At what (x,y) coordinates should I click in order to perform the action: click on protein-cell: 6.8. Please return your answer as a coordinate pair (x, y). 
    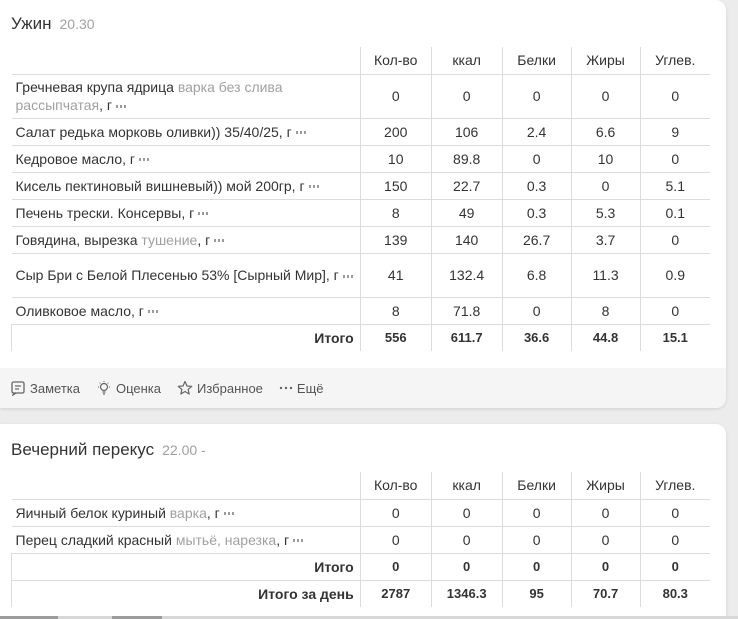
    Looking at the image, I should click on (536, 275).